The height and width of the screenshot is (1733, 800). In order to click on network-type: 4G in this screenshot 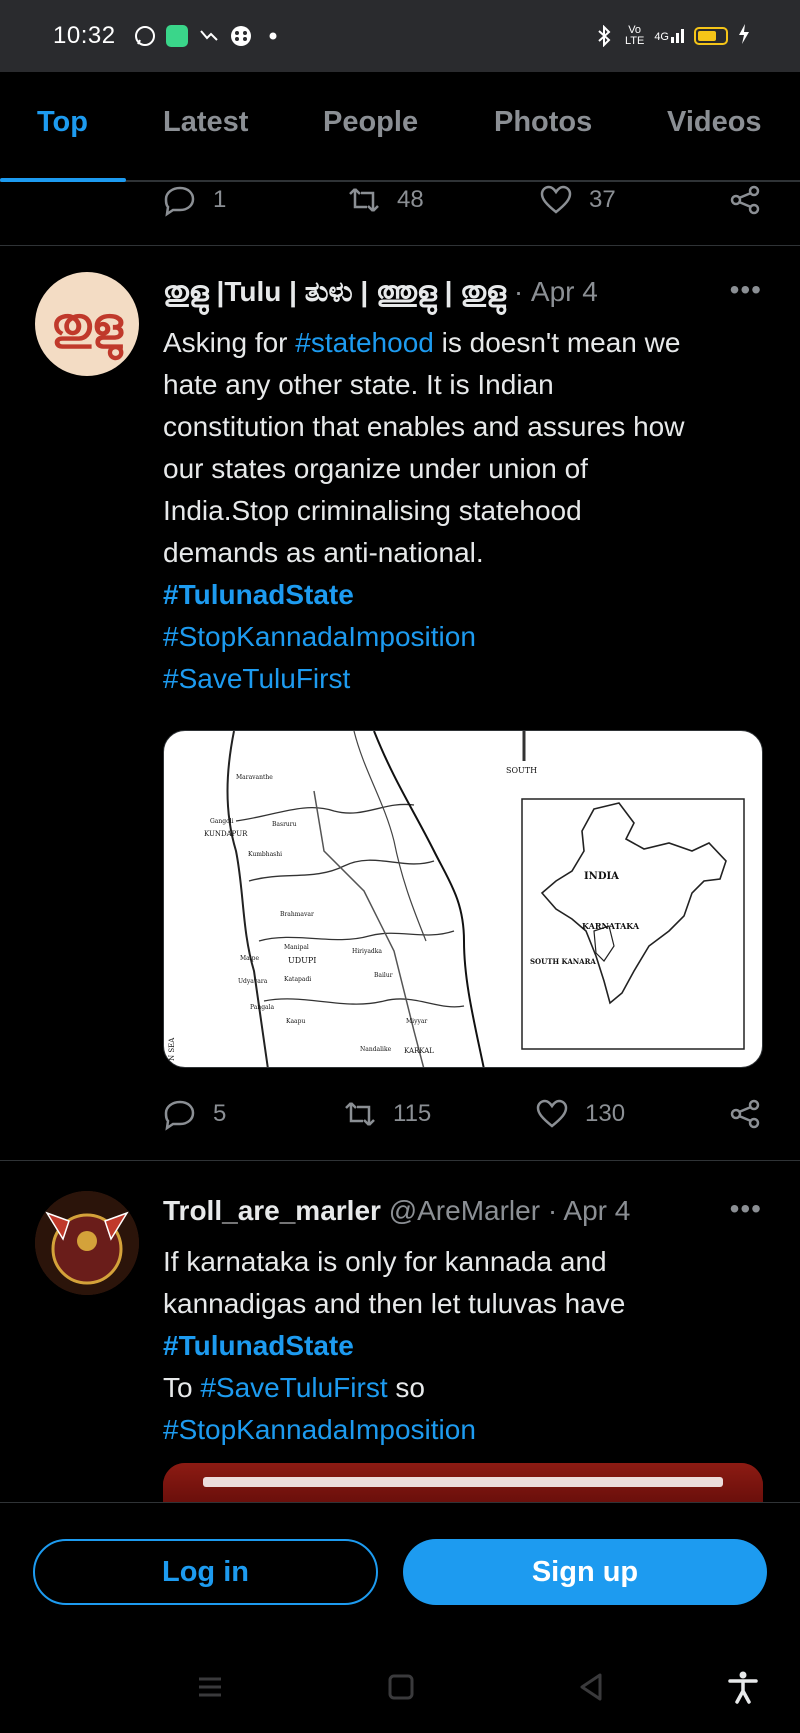, I will do `click(661, 37)`.